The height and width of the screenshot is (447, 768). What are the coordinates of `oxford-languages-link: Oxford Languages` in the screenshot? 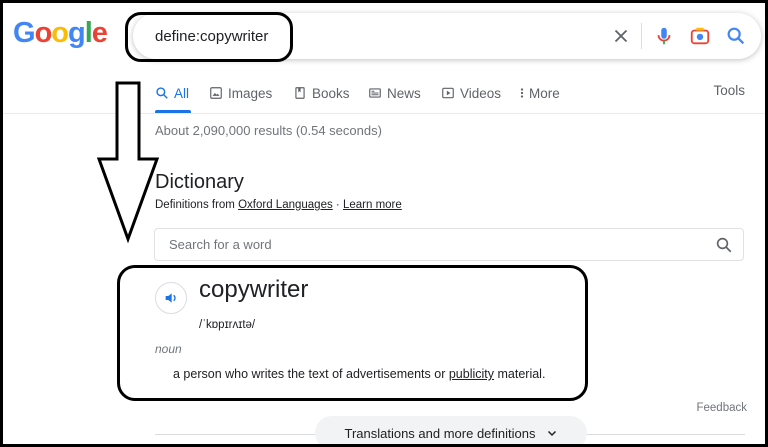 It's located at (285, 205).